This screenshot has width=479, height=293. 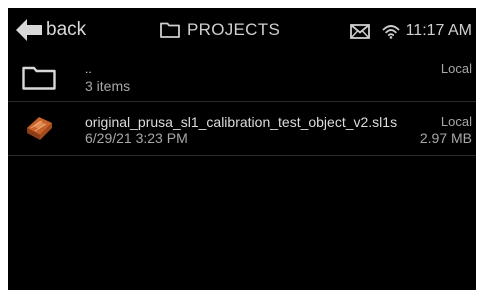 I want to click on sl1s-file-thumbnail, so click(x=39, y=129).